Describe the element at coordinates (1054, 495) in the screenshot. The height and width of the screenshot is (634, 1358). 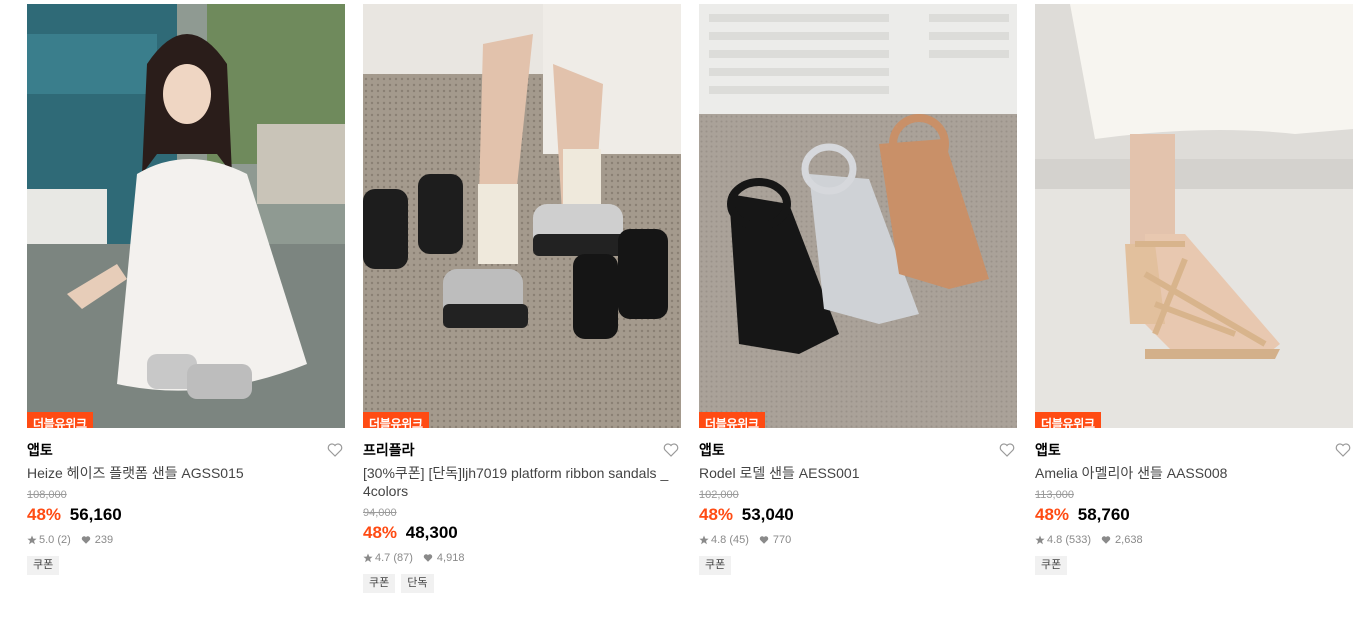
I see `original-price: 113,000` at that location.